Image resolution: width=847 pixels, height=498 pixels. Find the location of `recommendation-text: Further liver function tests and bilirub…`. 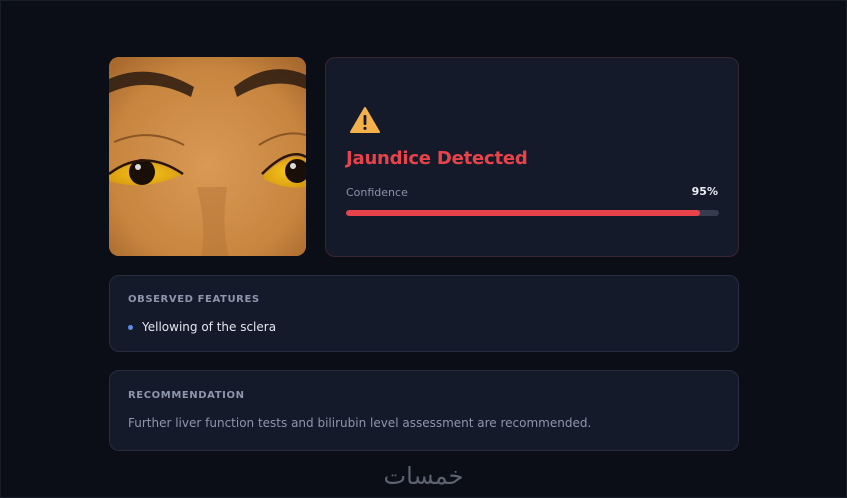

recommendation-text: Further liver function tests and bilirub… is located at coordinates (360, 423).